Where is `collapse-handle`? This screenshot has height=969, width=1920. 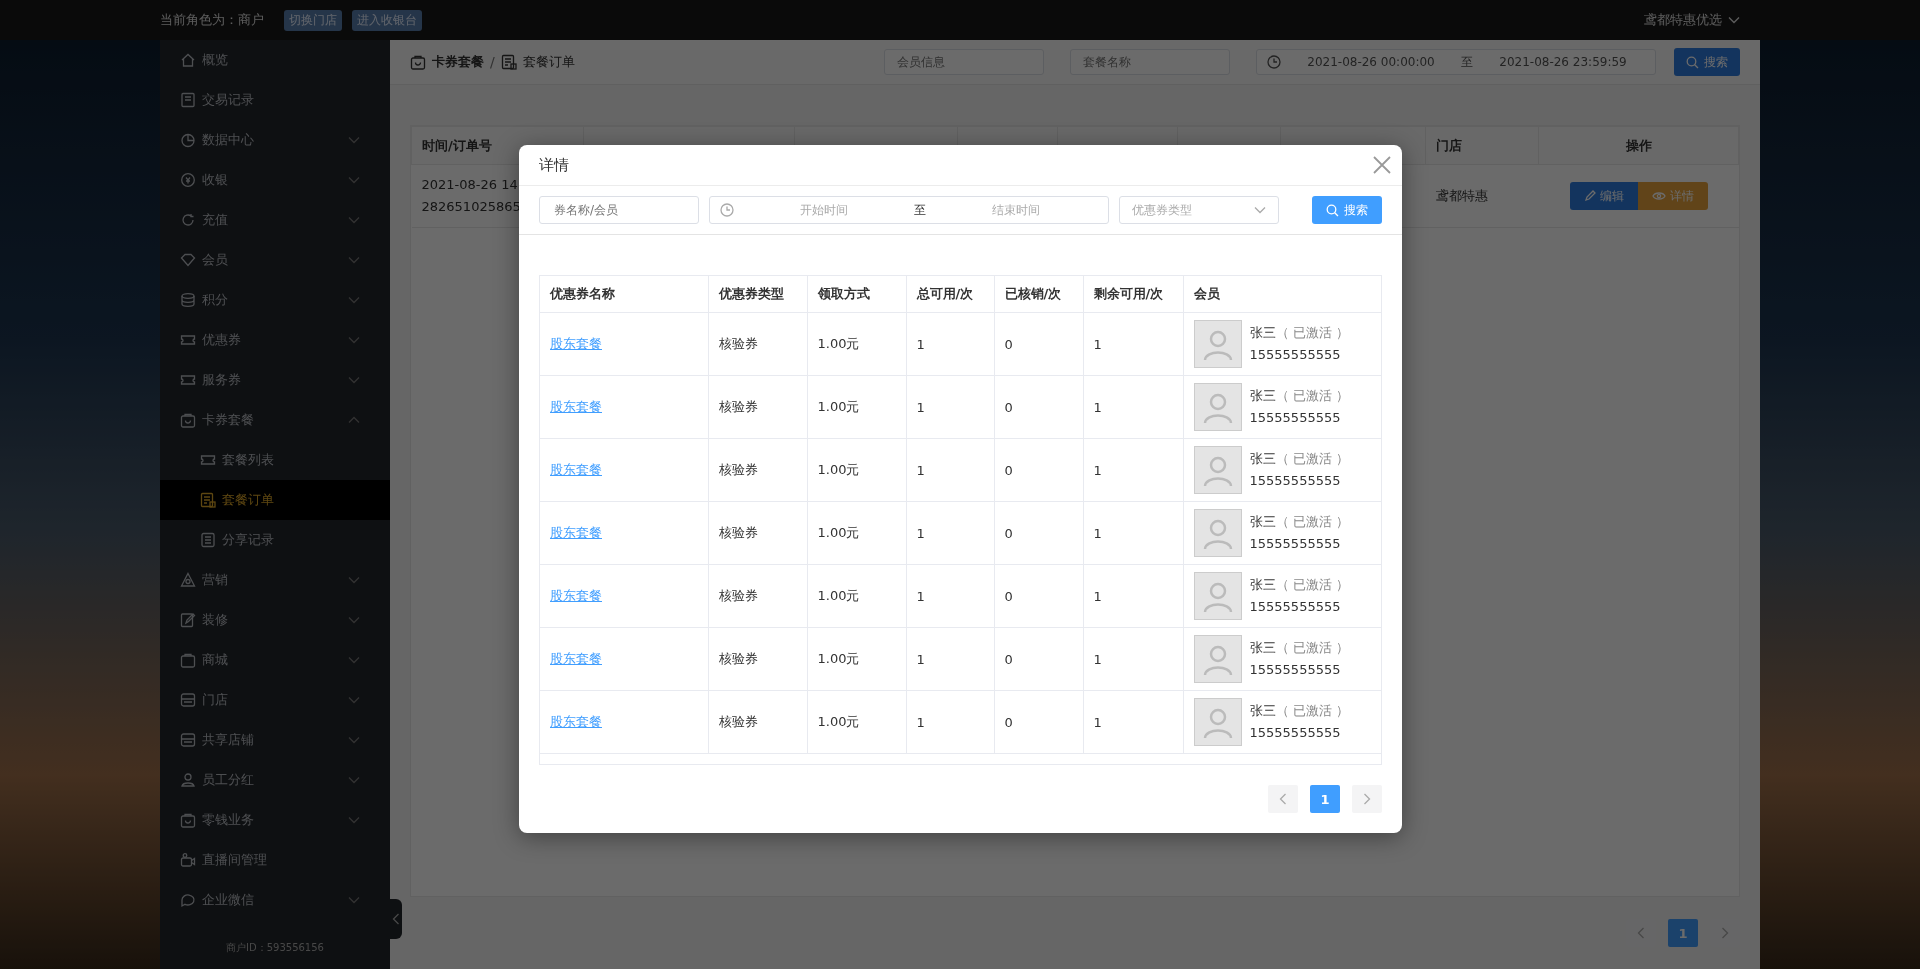
collapse-handle is located at coordinates (396, 919).